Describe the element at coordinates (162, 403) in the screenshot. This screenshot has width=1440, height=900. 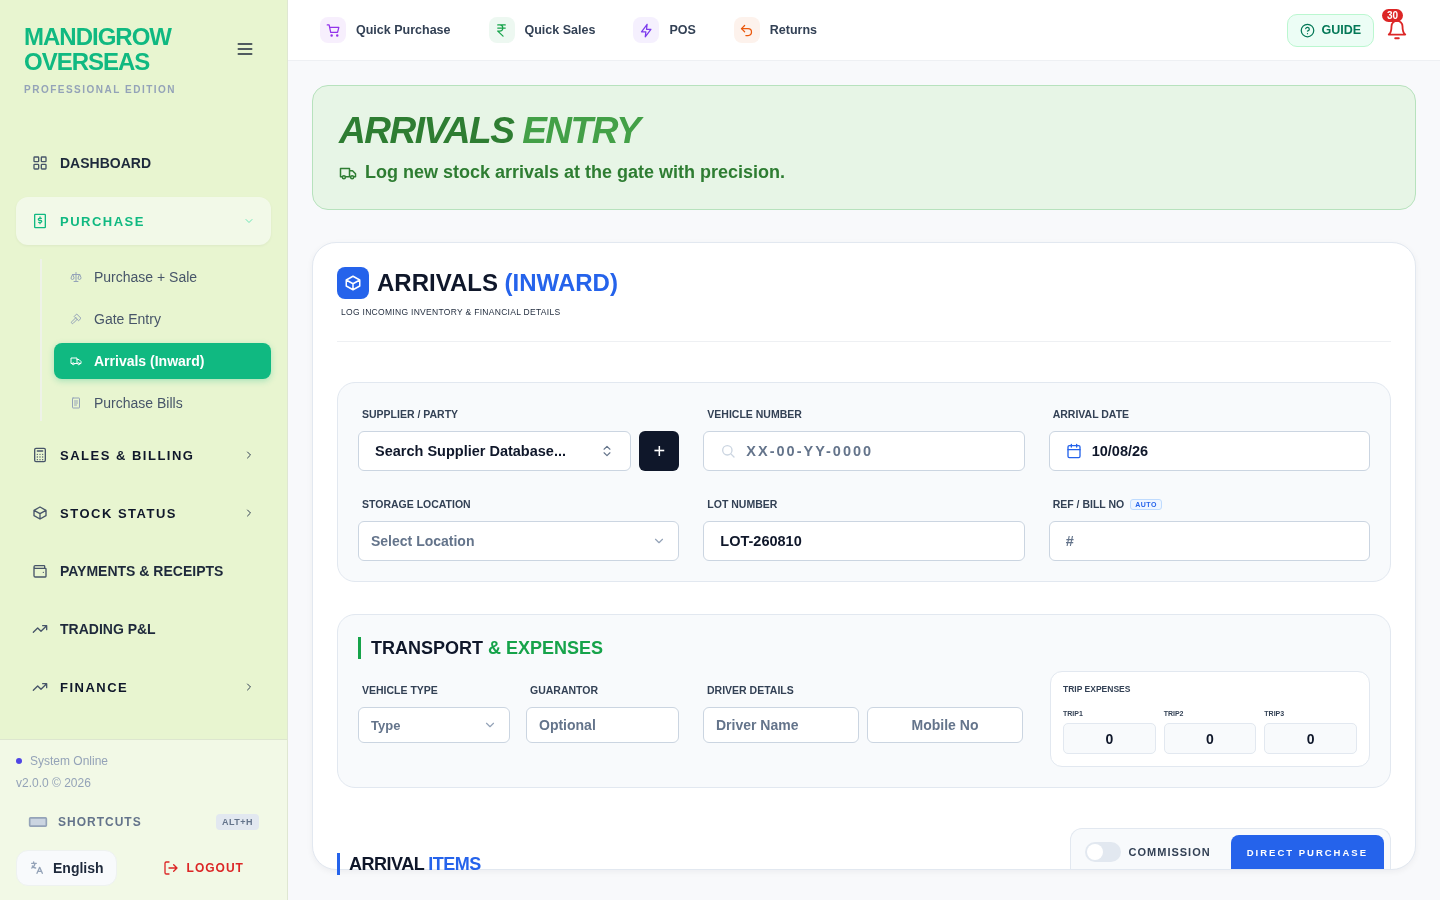
I see `nav-subitem: Purchase Bills` at that location.